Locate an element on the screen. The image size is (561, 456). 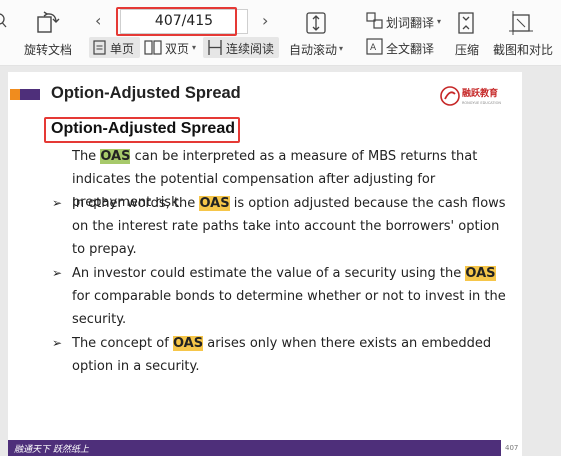
slide-title: Option-Adjusted Spread is located at coordinates (146, 93).